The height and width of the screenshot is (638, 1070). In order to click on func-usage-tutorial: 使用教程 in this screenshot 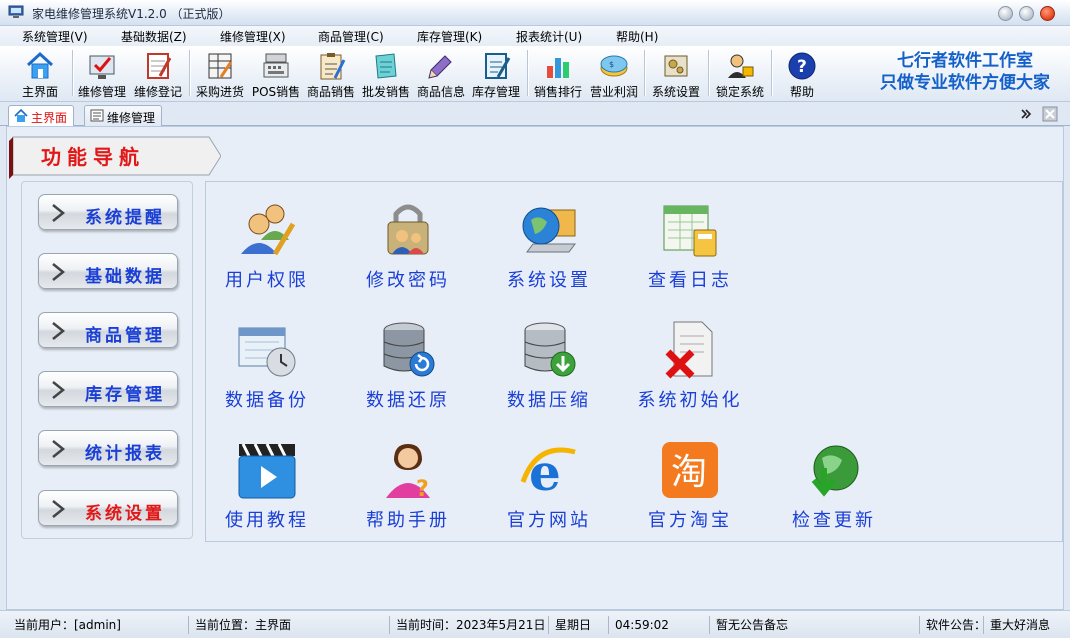, I will do `click(267, 491)`.